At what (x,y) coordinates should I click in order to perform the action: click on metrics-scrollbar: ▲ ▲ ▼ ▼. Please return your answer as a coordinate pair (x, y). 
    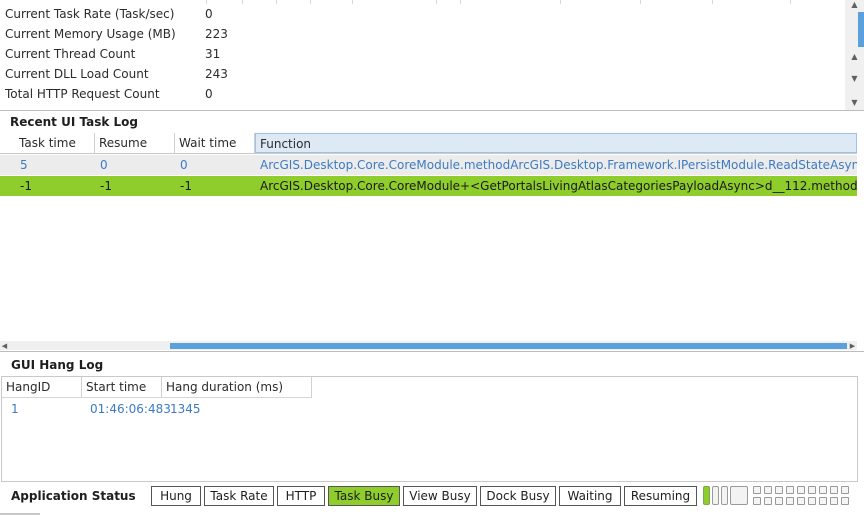
    Looking at the image, I should click on (854, 55).